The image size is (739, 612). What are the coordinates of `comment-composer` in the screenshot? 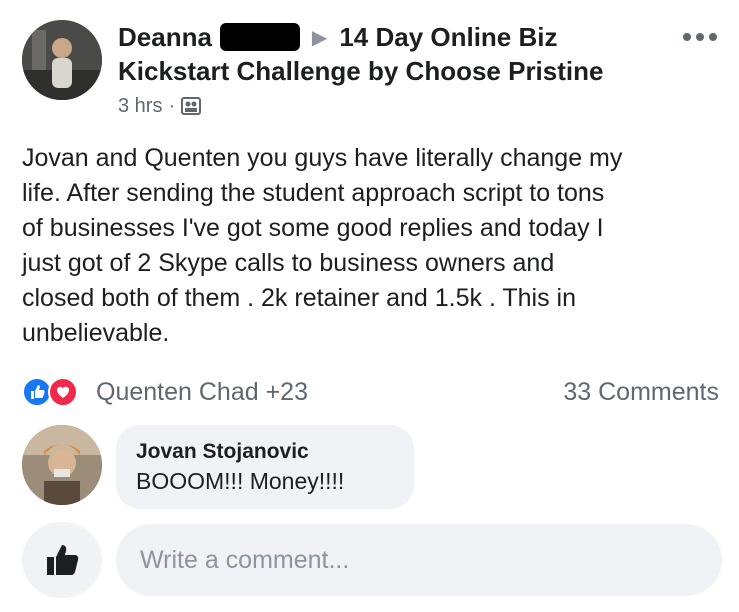 It's located at (372, 560).